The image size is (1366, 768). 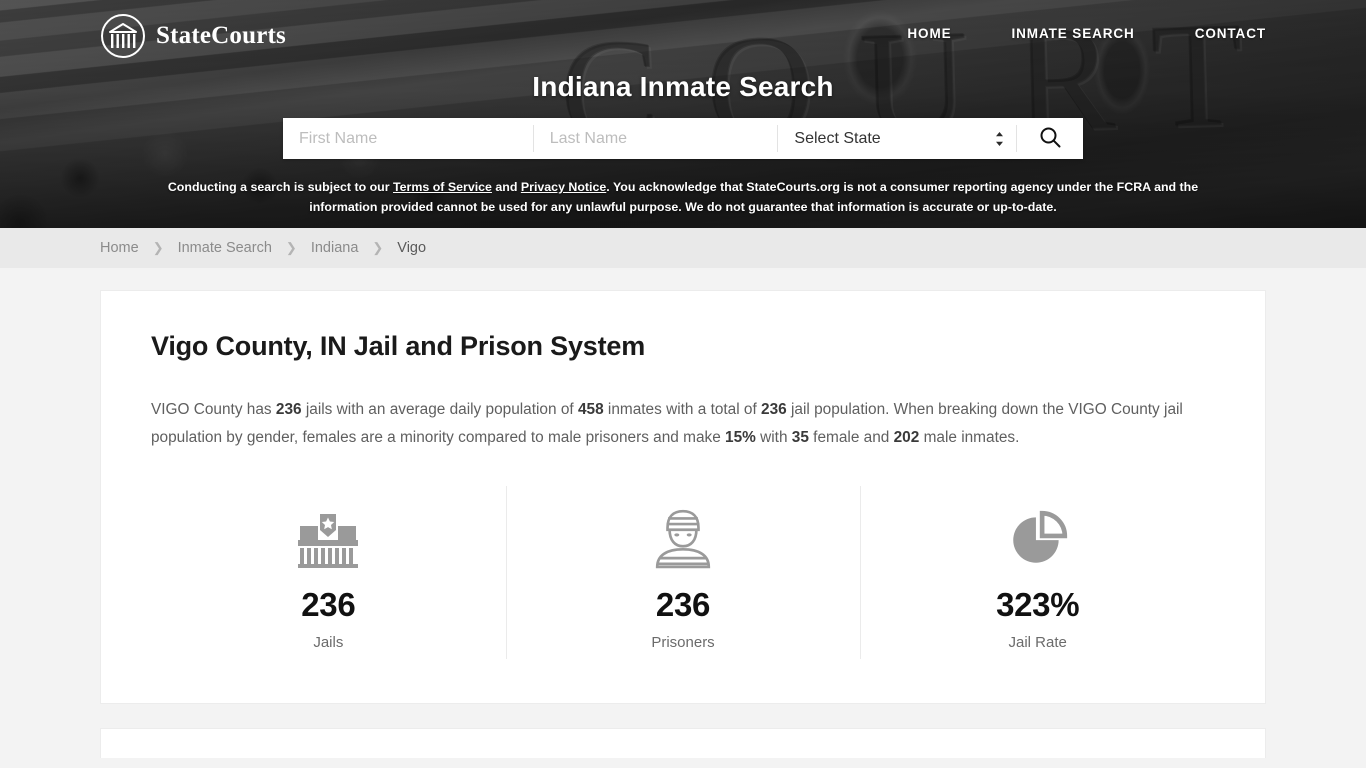 I want to click on stat-jails-value: 236, so click(x=328, y=604).